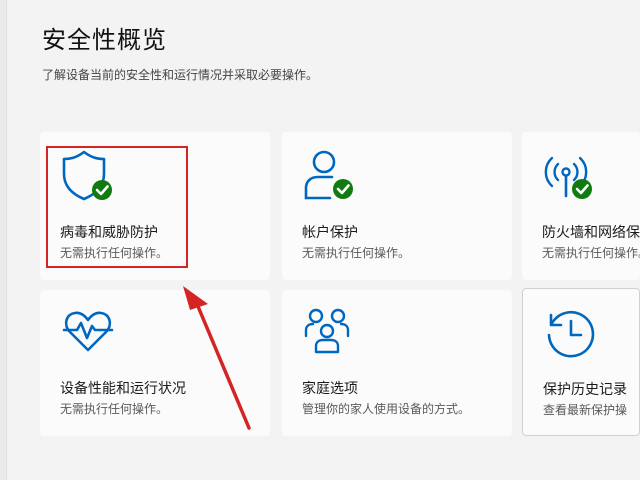 This screenshot has height=480, width=640. Describe the element at coordinates (217, 358) in the screenshot. I see `annotation-arrow` at that location.